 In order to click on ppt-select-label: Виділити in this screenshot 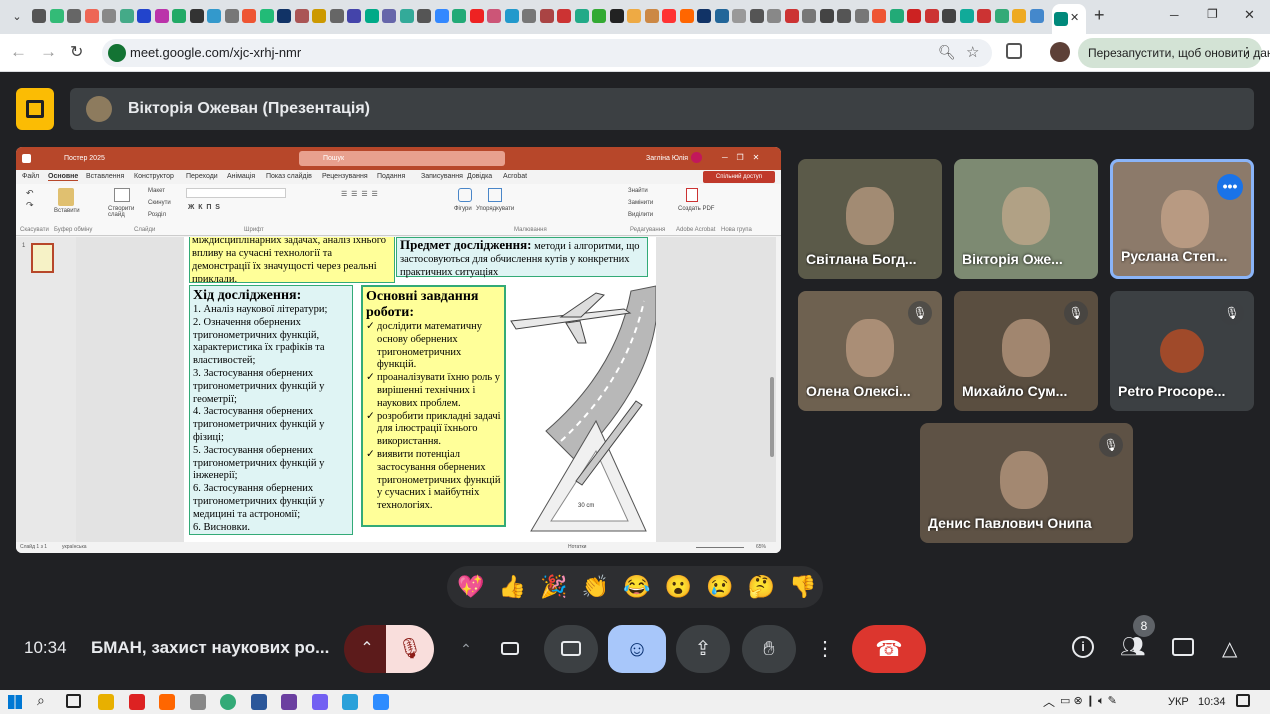, I will do `click(640, 215)`.